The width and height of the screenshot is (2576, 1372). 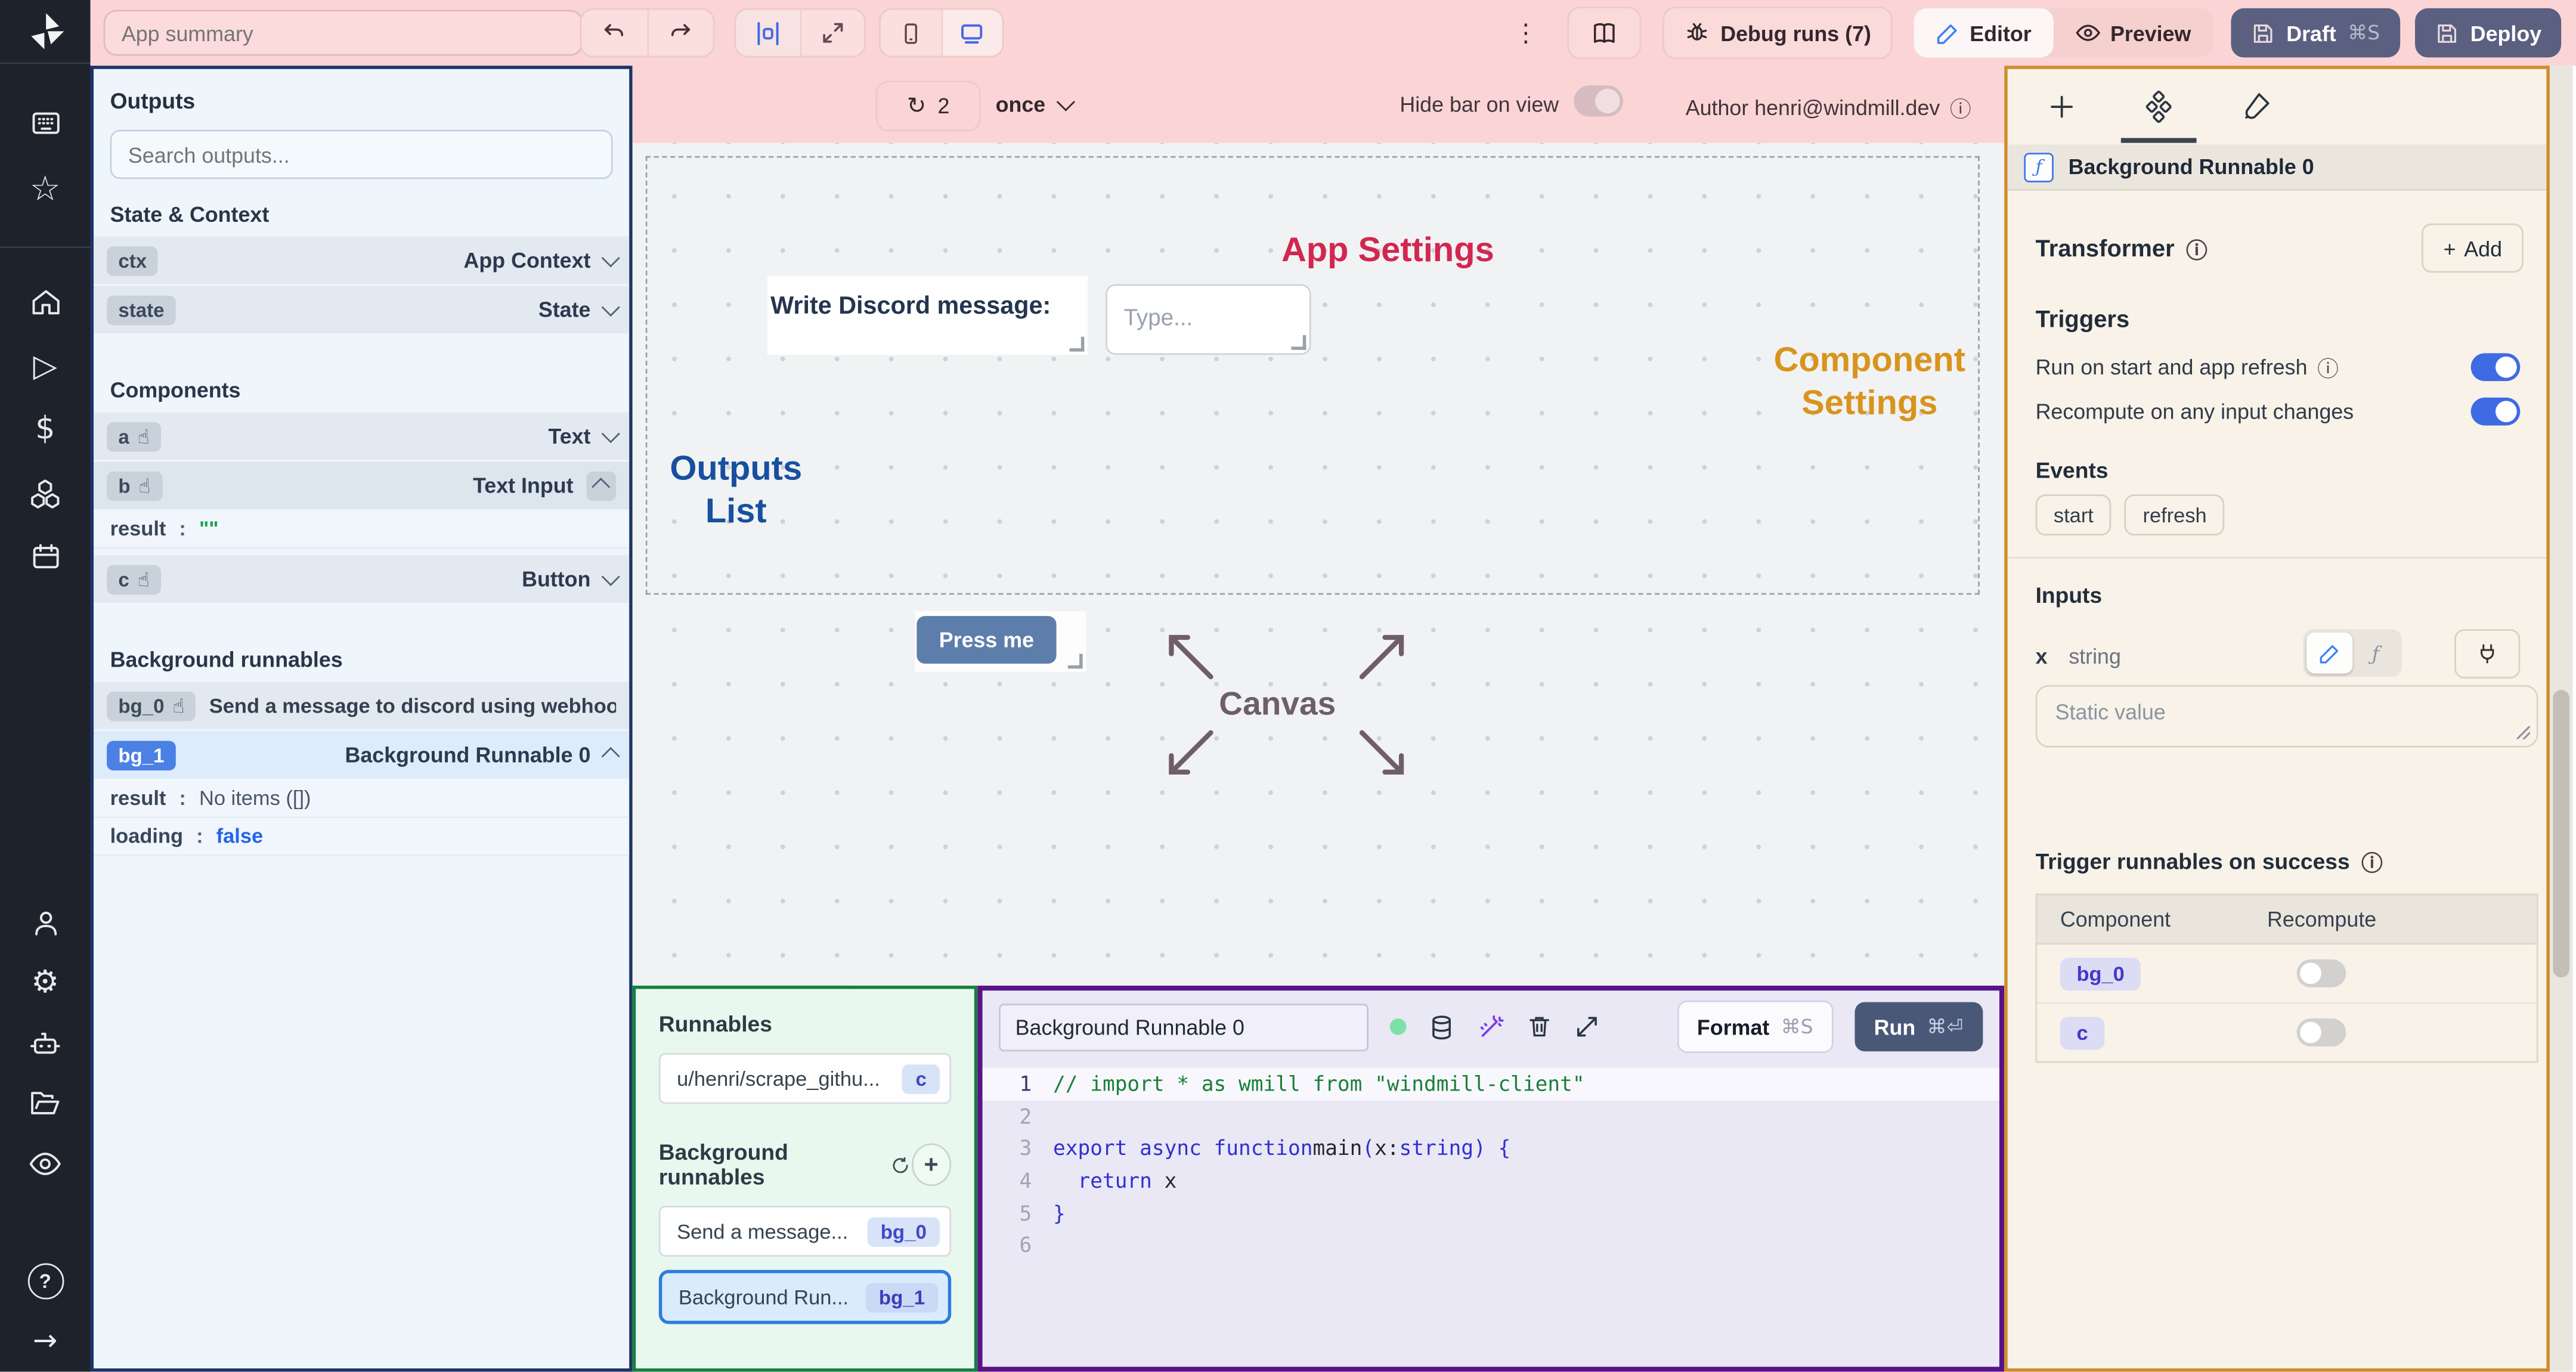 I want to click on arrow-up-left-icon, so click(x=1191, y=657).